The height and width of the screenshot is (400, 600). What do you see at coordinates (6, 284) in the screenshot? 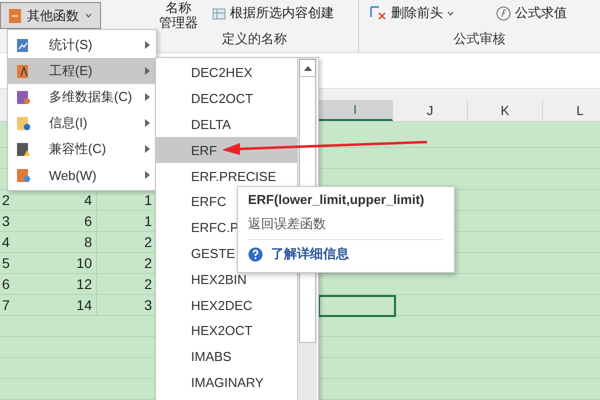
I see `row-number: 6` at bounding box center [6, 284].